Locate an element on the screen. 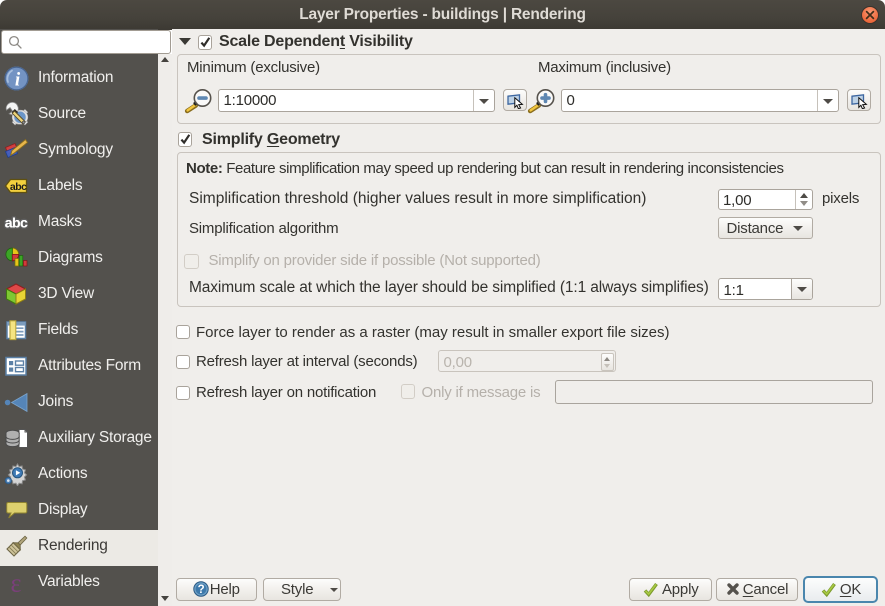 The image size is (885, 606). svg-text: i is located at coordinates (18, 80).